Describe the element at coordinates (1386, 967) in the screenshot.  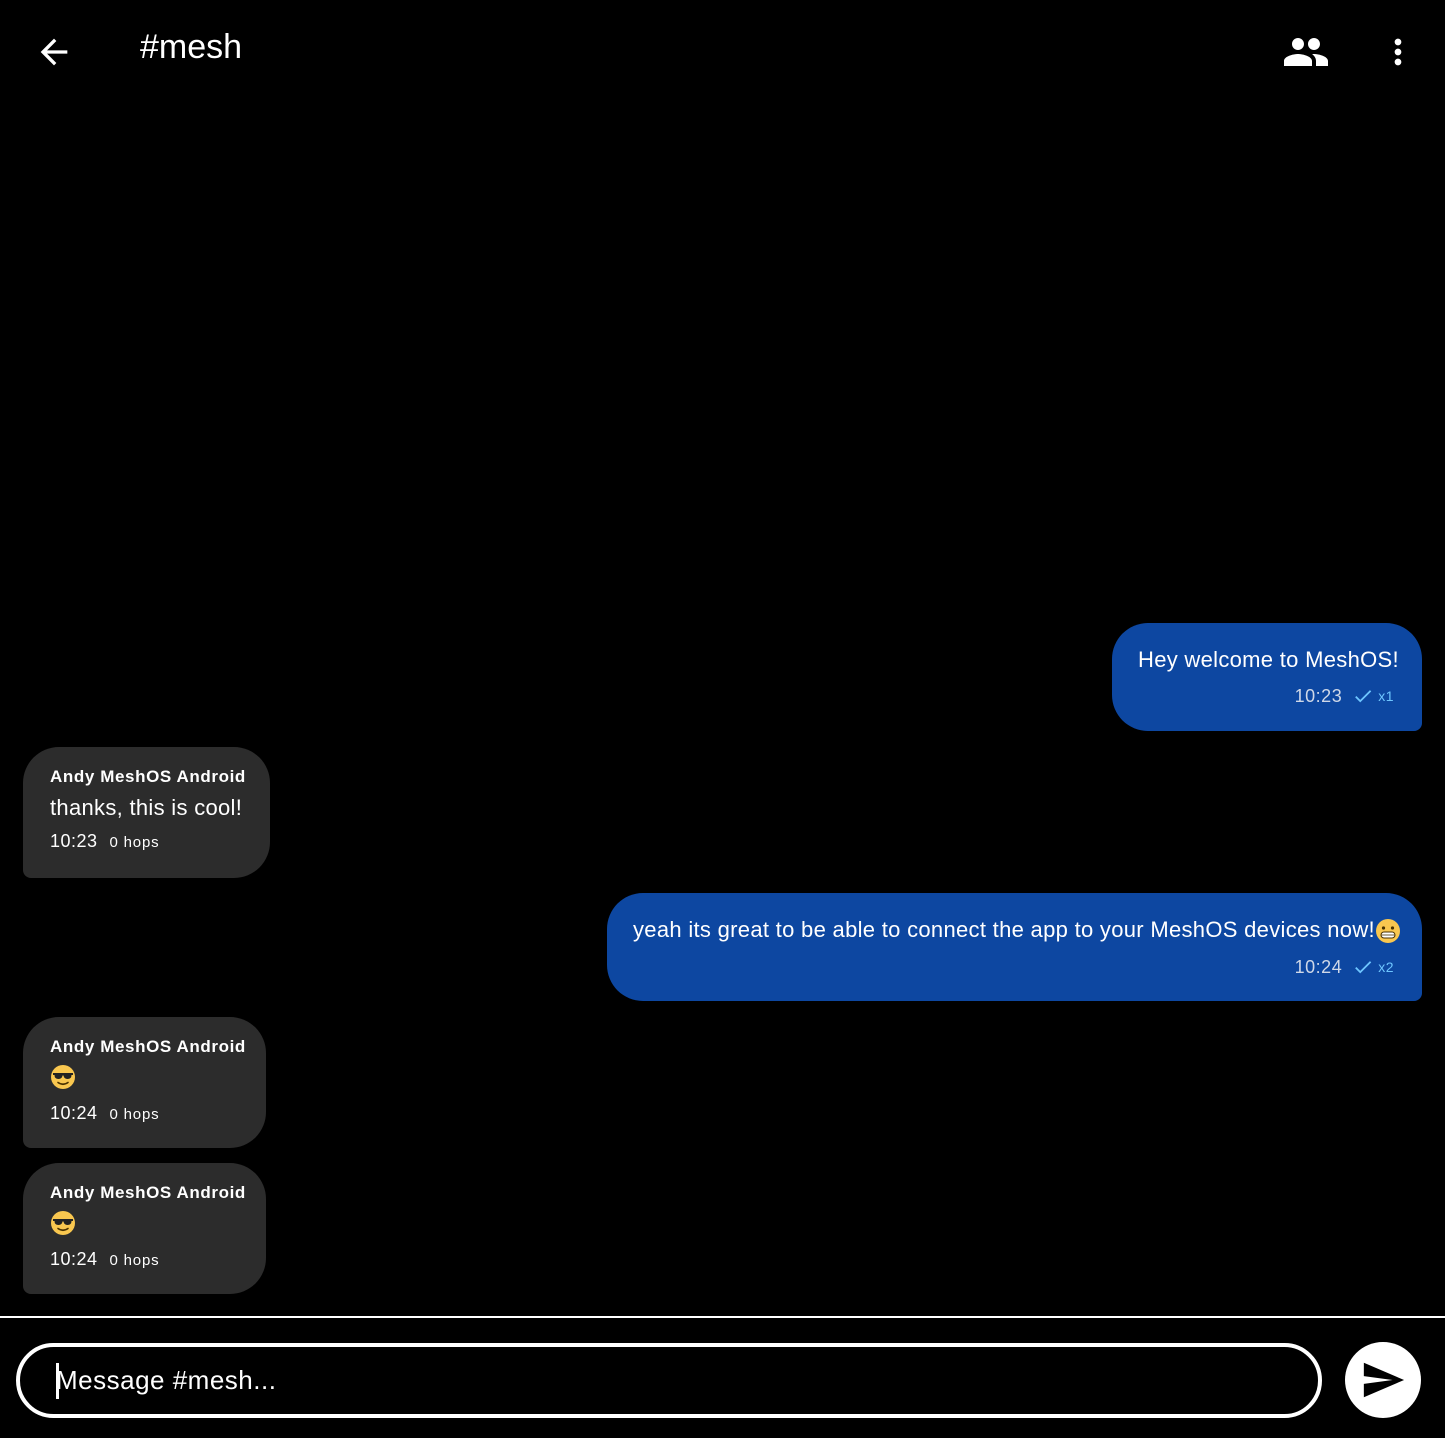
I see `ack-count: x2` at that location.